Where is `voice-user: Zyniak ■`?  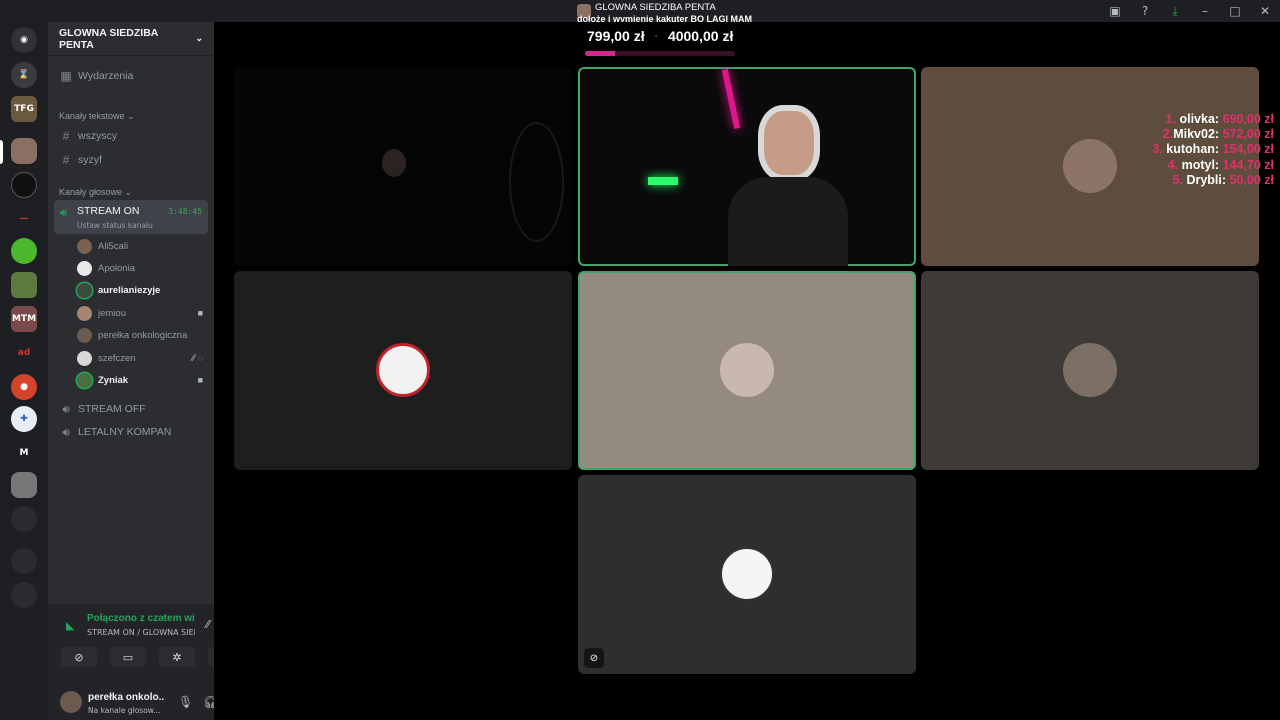 voice-user: Zyniak ■ is located at coordinates (142, 380).